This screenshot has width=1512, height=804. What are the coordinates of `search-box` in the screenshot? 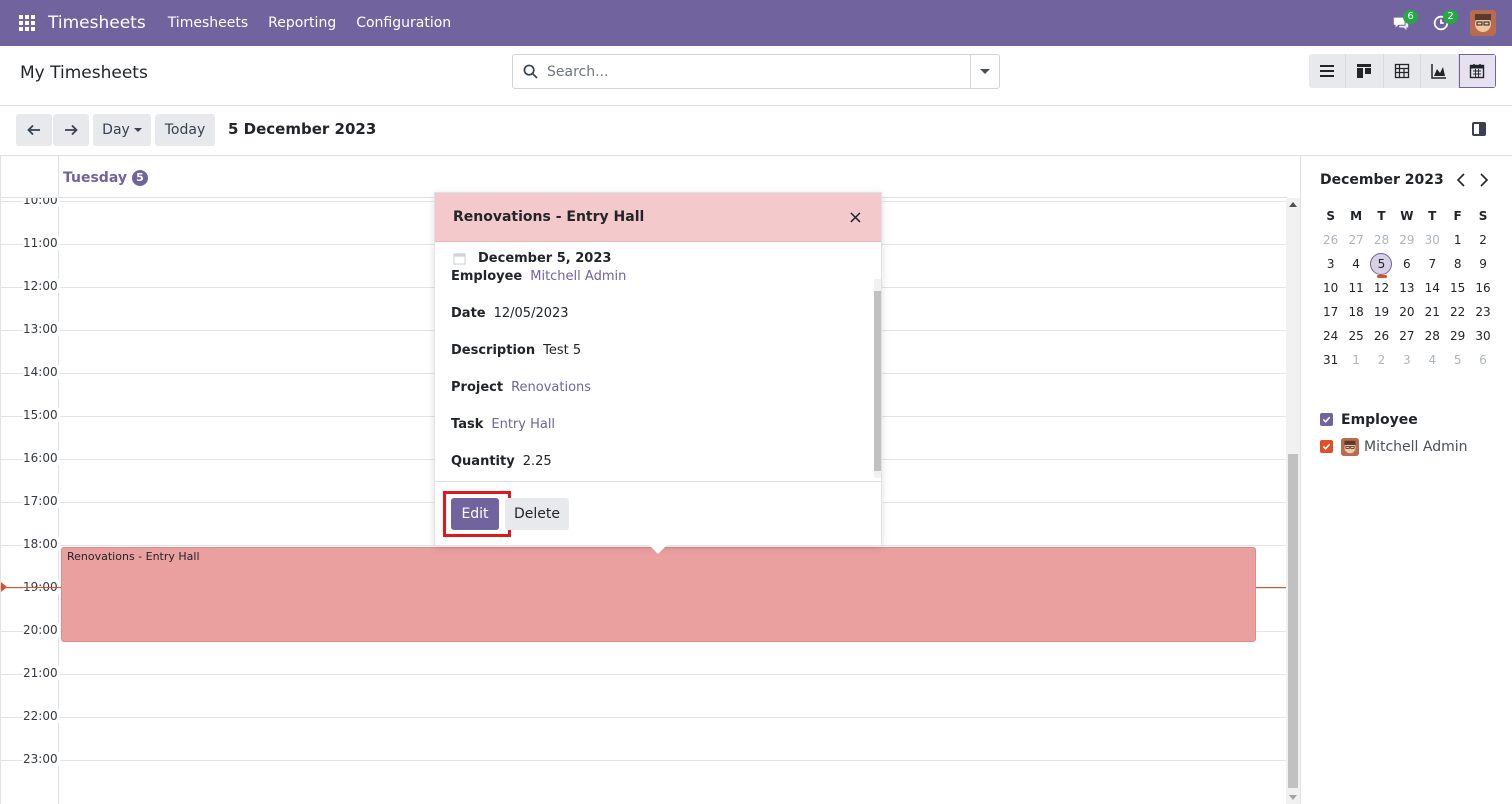 It's located at (756, 71).